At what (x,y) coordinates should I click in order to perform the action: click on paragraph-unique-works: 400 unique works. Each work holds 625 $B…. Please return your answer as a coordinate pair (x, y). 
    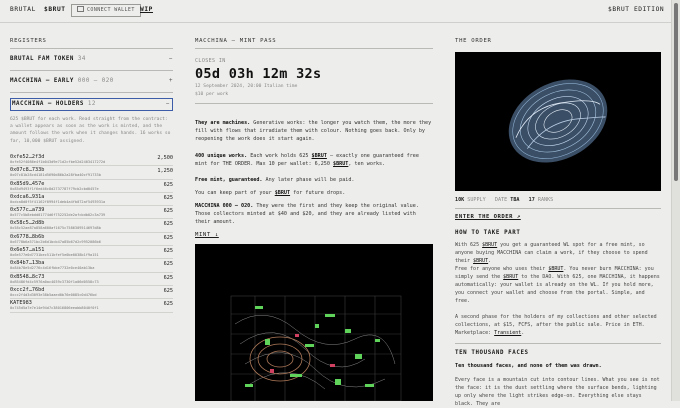
    Looking at the image, I should click on (307, 160).